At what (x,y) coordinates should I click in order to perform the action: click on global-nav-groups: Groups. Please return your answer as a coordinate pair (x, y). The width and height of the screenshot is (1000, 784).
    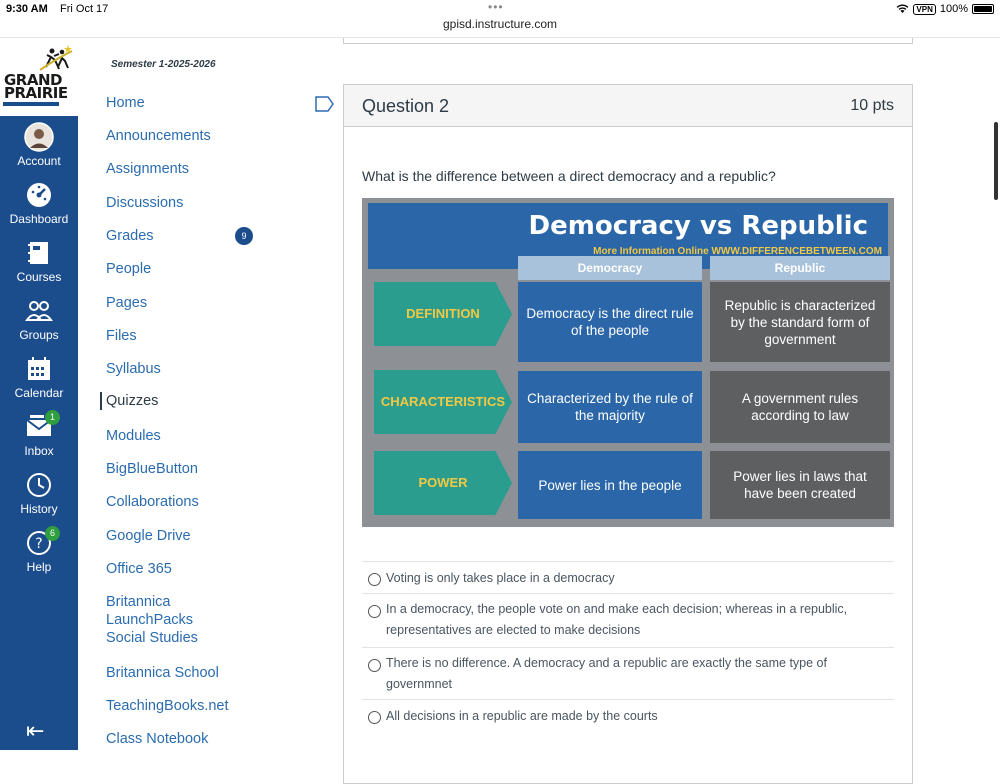
    Looking at the image, I should click on (39, 319).